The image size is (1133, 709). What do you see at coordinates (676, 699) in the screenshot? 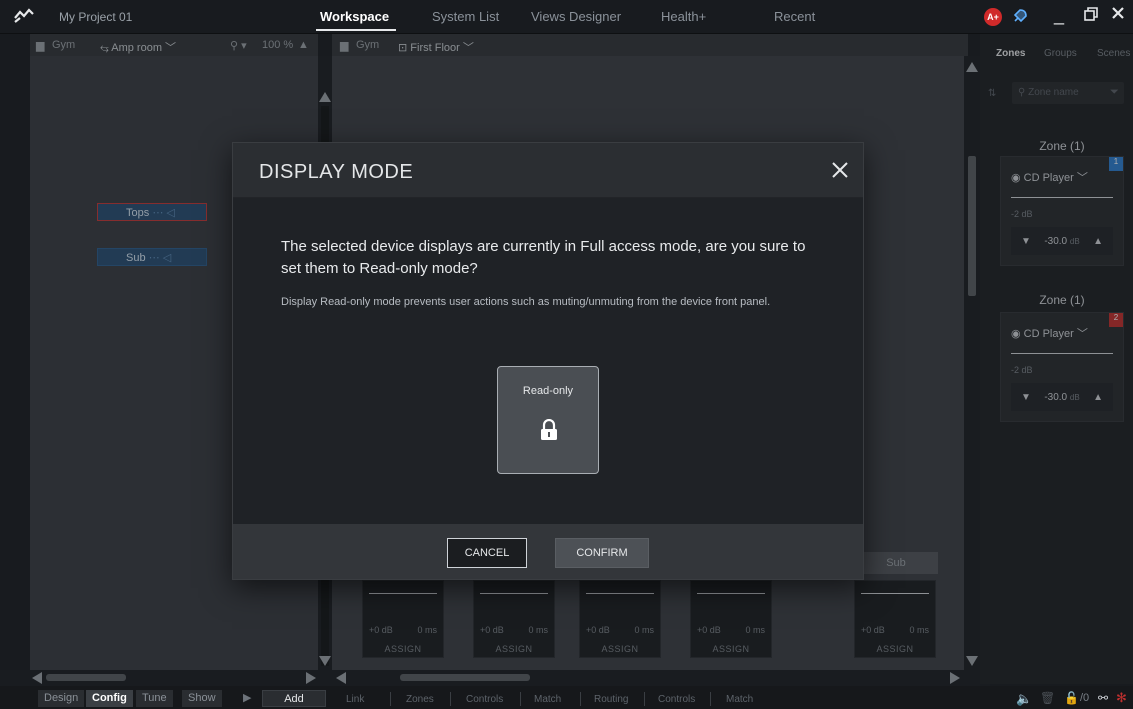
I see `controls-tool-2: Controls` at bounding box center [676, 699].